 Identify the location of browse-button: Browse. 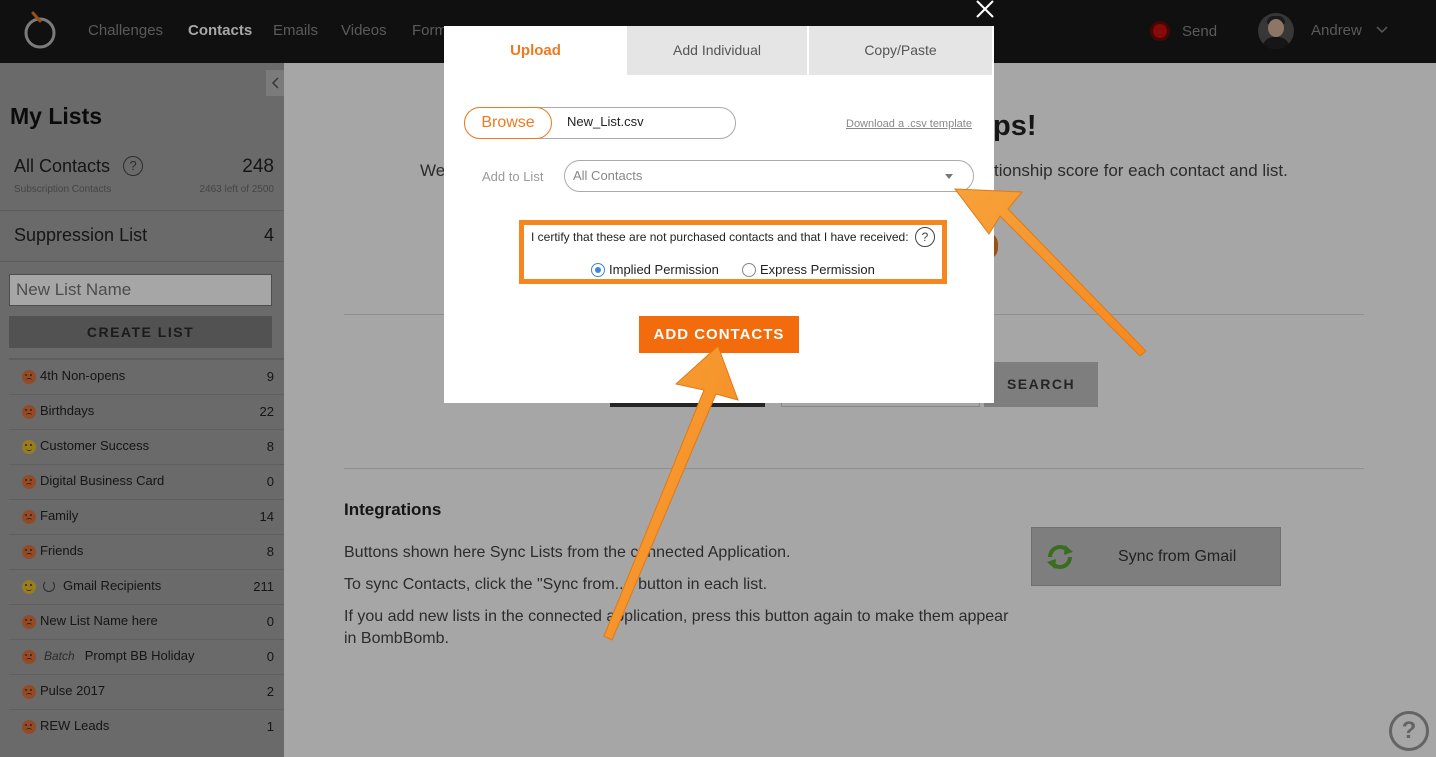
(508, 123).